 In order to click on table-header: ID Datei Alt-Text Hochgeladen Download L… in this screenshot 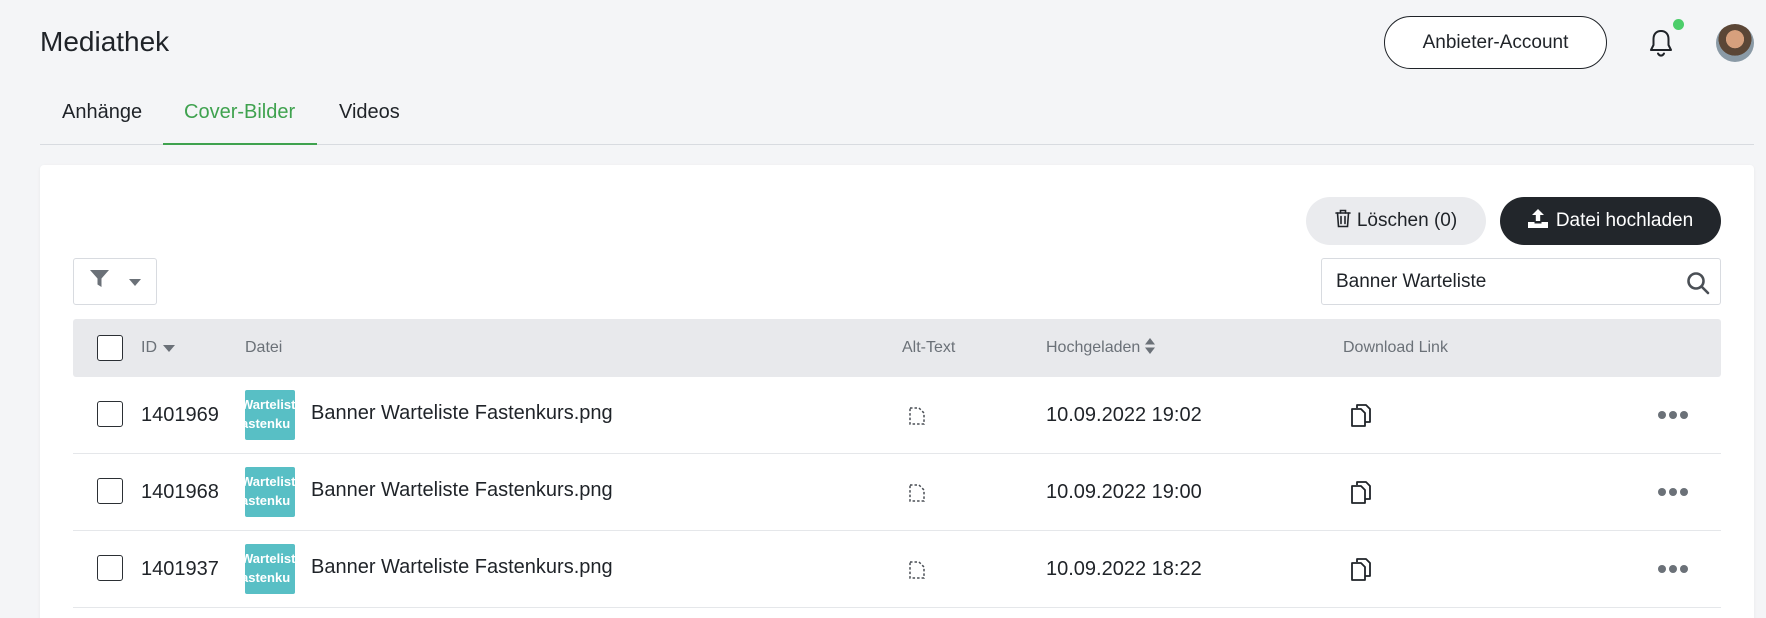, I will do `click(897, 348)`.